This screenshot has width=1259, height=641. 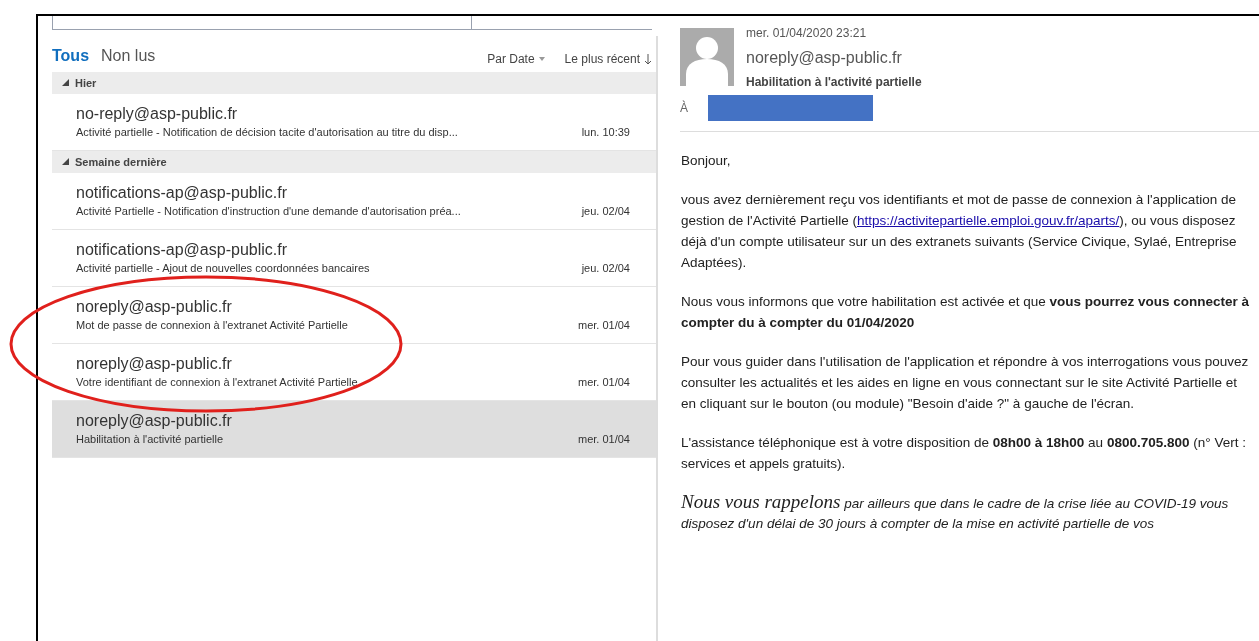 I want to click on message-row: noreply@asp-public.fr Habilitation à l'activité partielle mer. 01/04, so click(x=354, y=429).